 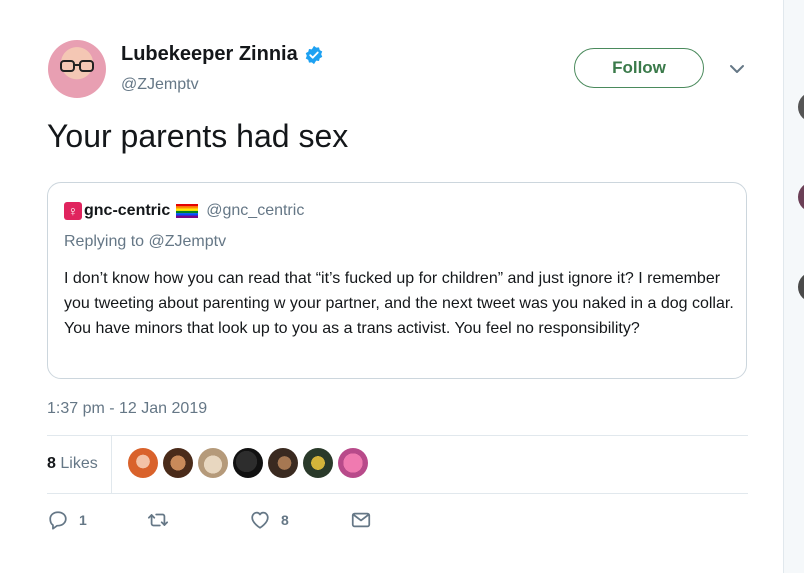 I want to click on reply-count: 1, so click(x=83, y=520).